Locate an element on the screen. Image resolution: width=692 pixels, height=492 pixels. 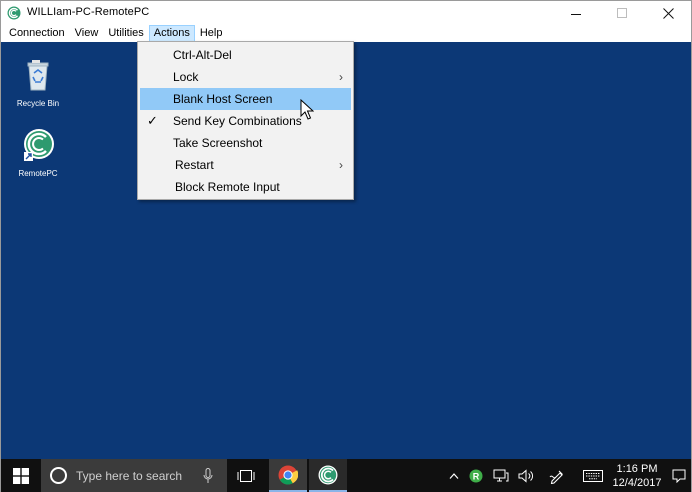
show-hidden-icons-button is located at coordinates (454, 475).